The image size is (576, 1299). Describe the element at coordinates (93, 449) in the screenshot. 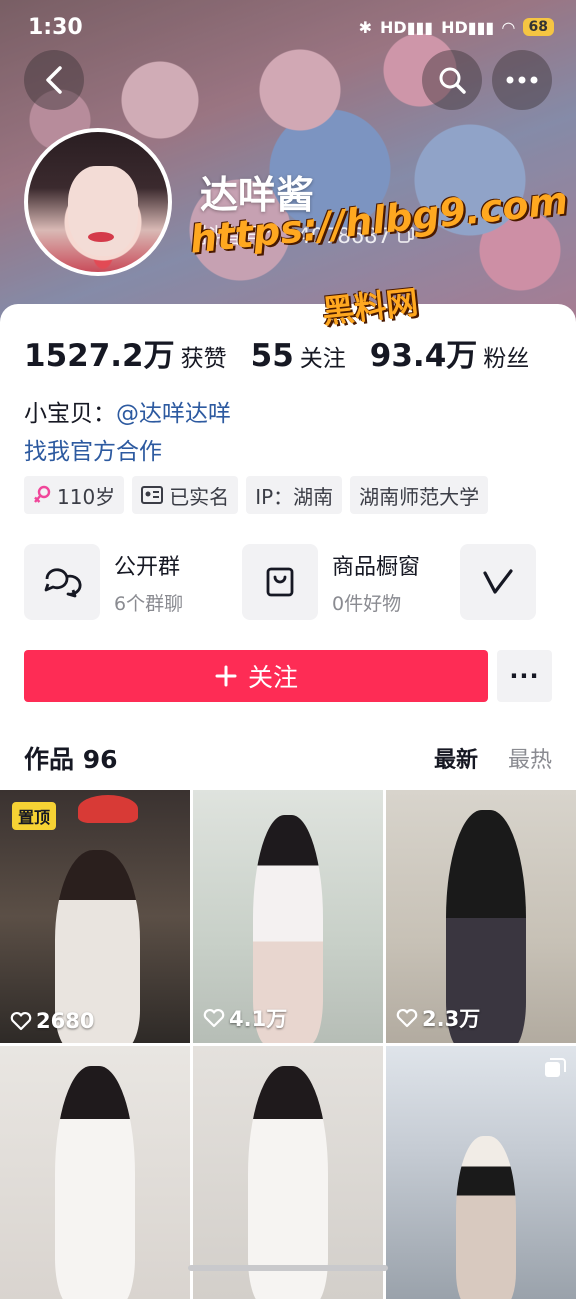

I see `cooperation-link: 找我官方合作` at that location.